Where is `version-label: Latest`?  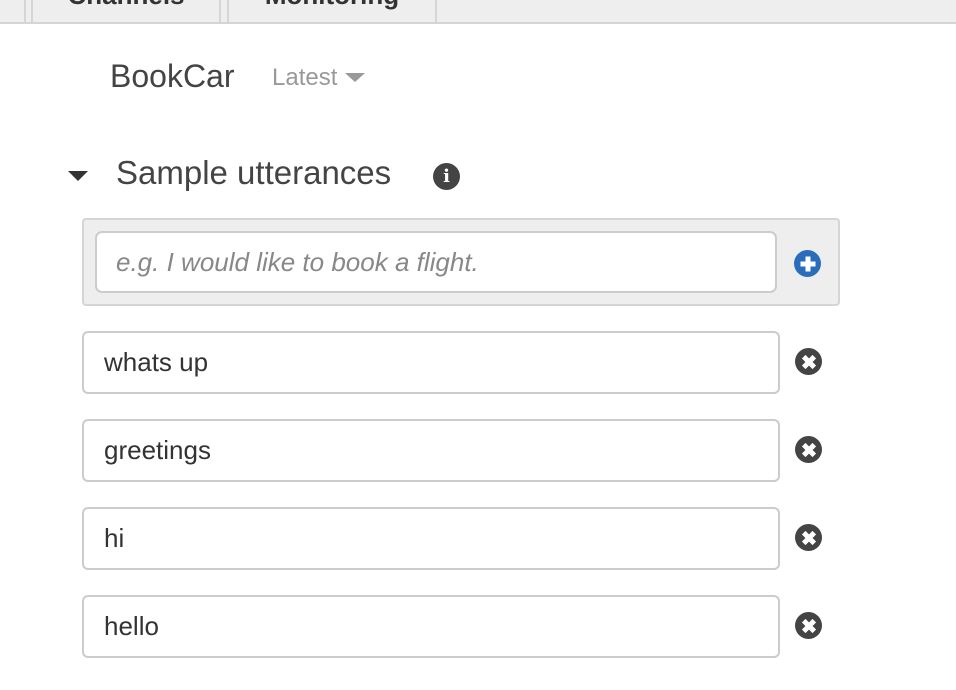
version-label: Latest is located at coordinates (305, 77).